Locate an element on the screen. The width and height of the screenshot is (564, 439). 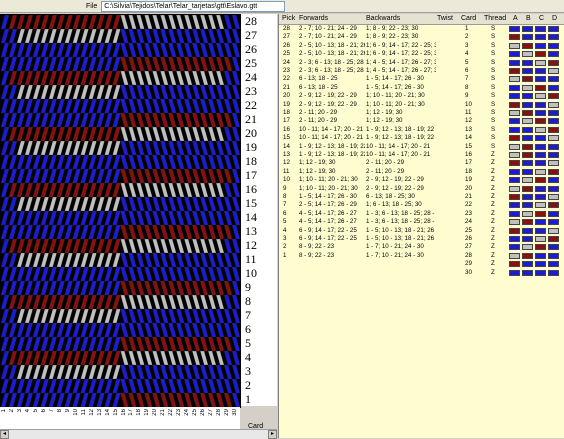
table-row: 29 Z is located at coordinates (421, 264).